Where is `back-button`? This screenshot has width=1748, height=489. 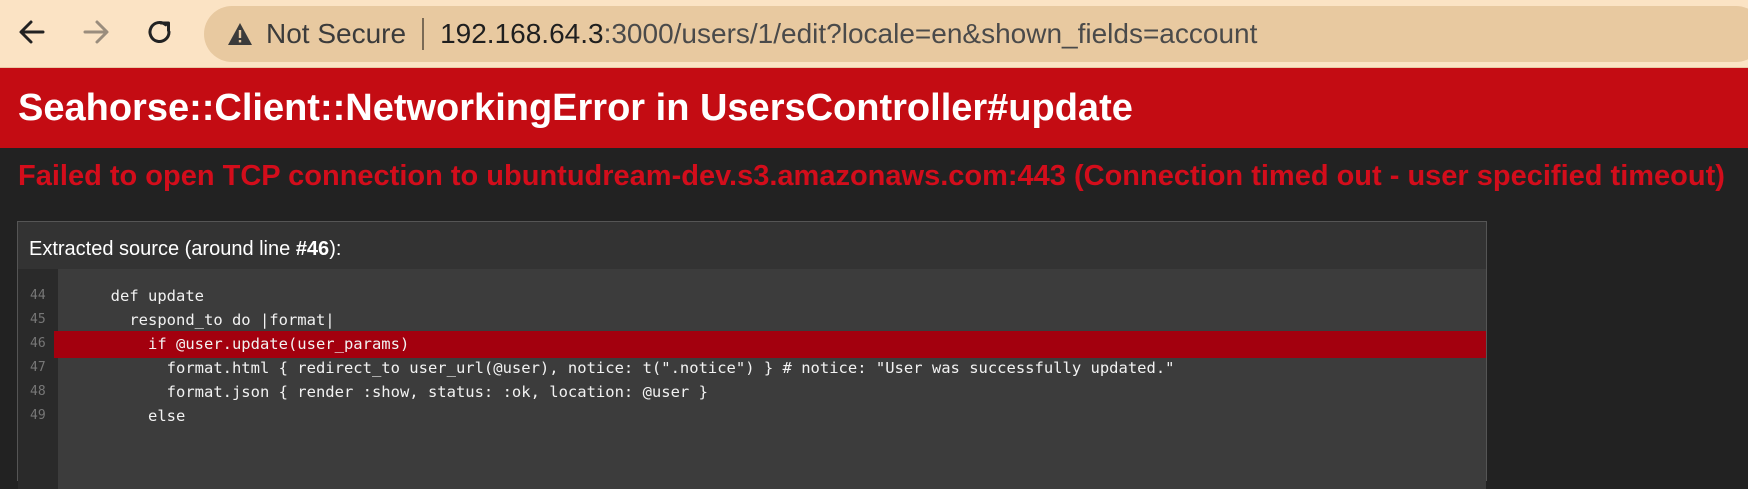
back-button is located at coordinates (32, 32).